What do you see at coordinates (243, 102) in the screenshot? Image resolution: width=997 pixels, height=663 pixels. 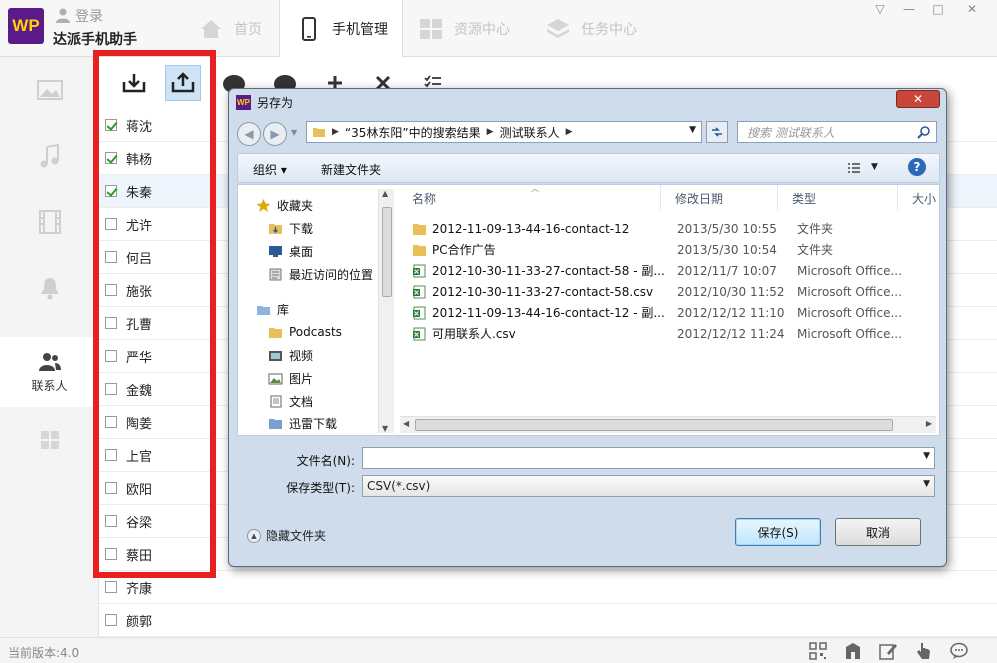 I see `dialog-app-icon: WP` at bounding box center [243, 102].